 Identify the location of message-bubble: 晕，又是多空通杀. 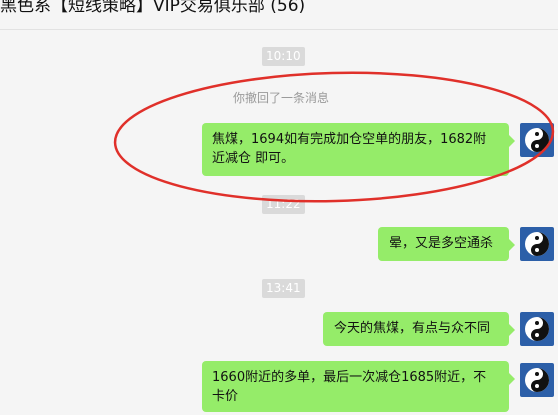
(446, 244).